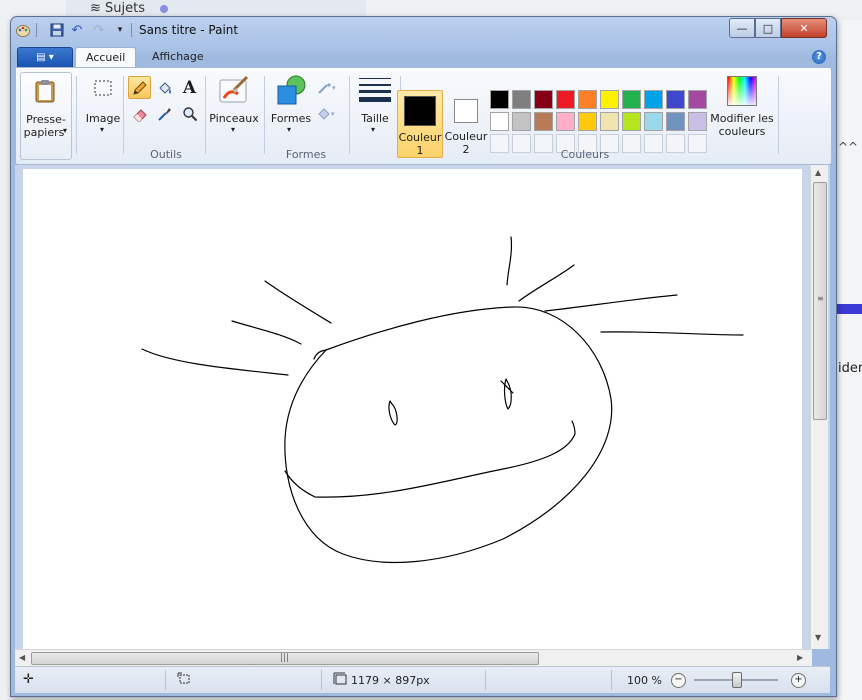 This screenshot has height=700, width=862. What do you see at coordinates (820, 301) in the screenshot?
I see `vertical-scroll-thumb: ≡` at bounding box center [820, 301].